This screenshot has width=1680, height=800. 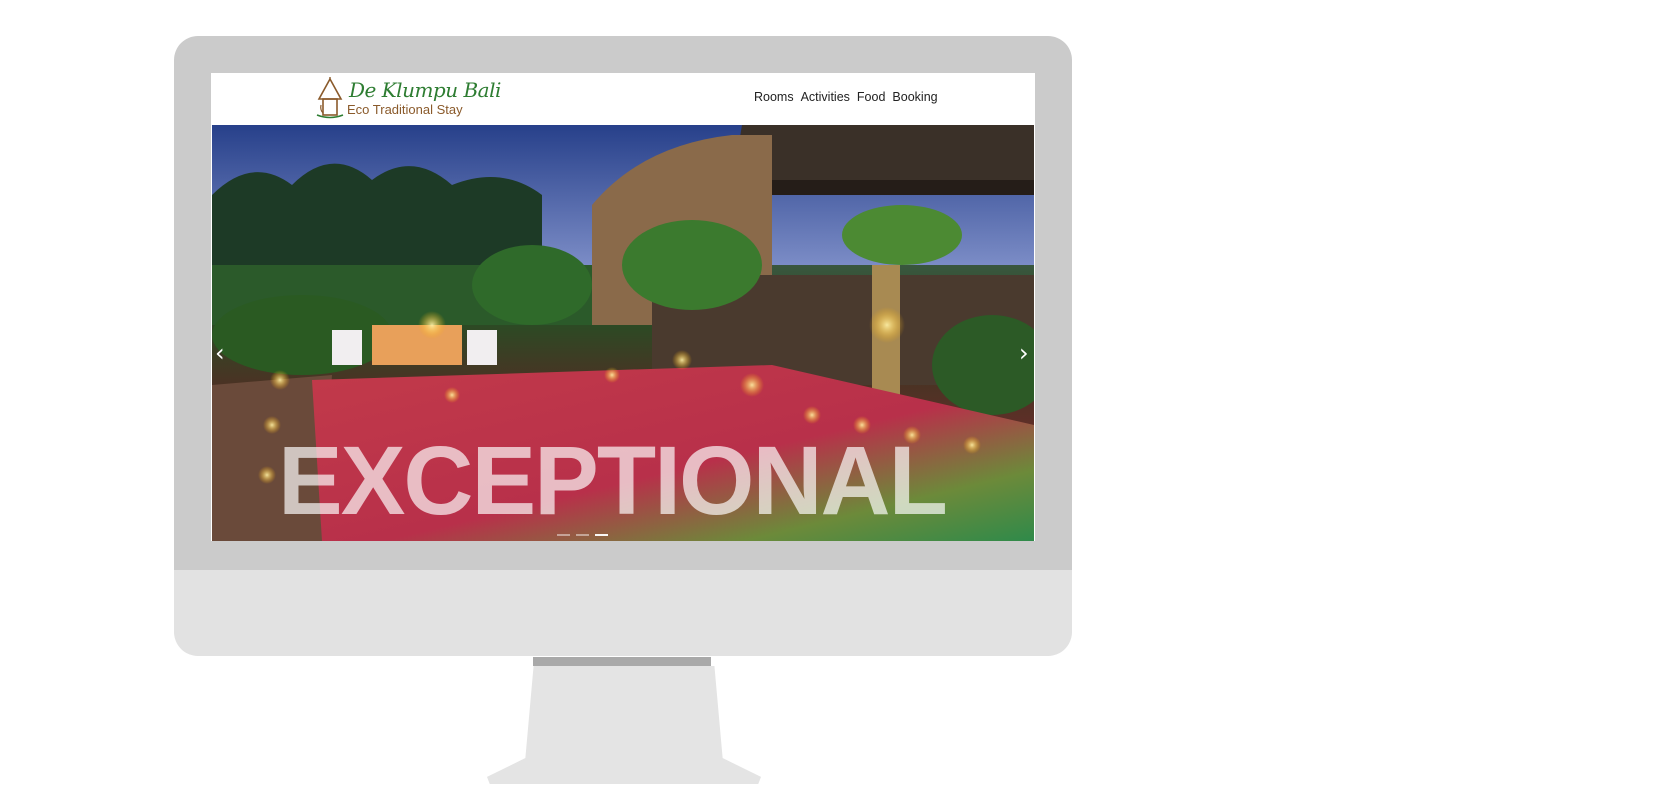 I want to click on nav-link-booking: Booking, so click(x=914, y=97).